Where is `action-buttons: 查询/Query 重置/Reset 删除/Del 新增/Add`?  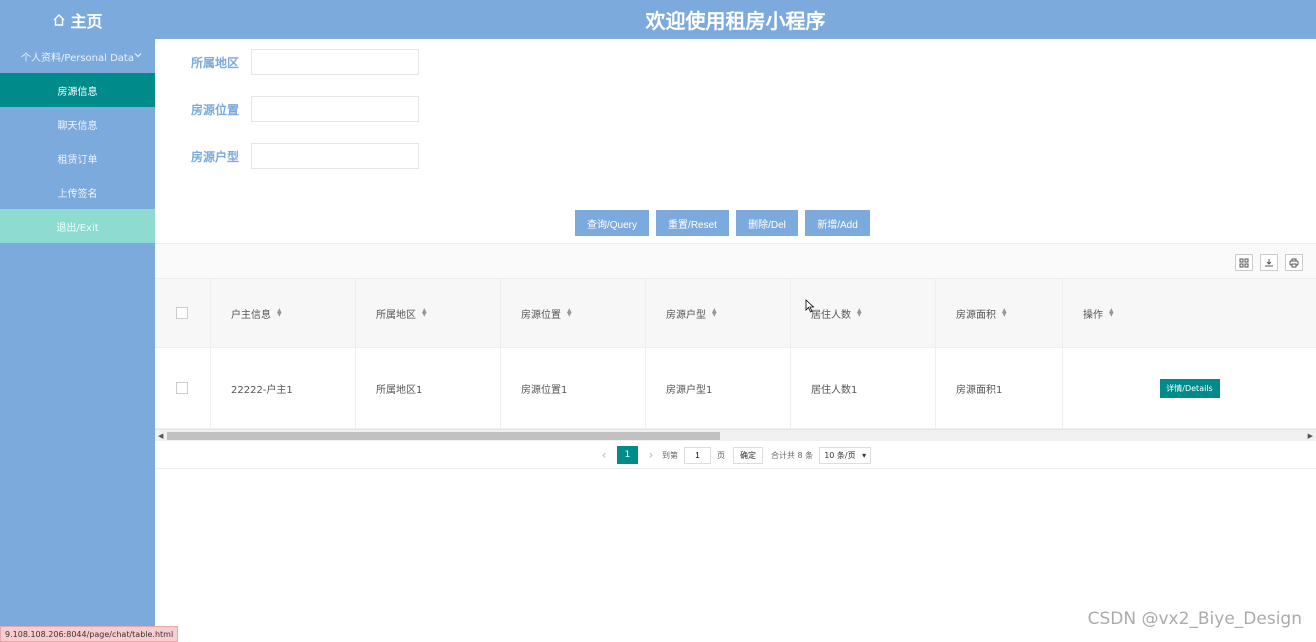 action-buttons: 查询/Query 重置/Reset 删除/Del 新增/Add is located at coordinates (722, 223).